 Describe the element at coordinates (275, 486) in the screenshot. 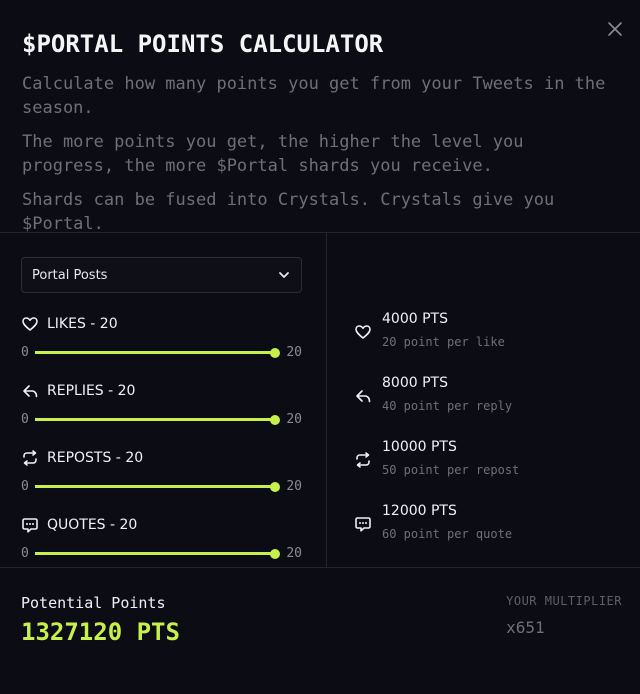

I see `reposts-slider-thumb` at that location.